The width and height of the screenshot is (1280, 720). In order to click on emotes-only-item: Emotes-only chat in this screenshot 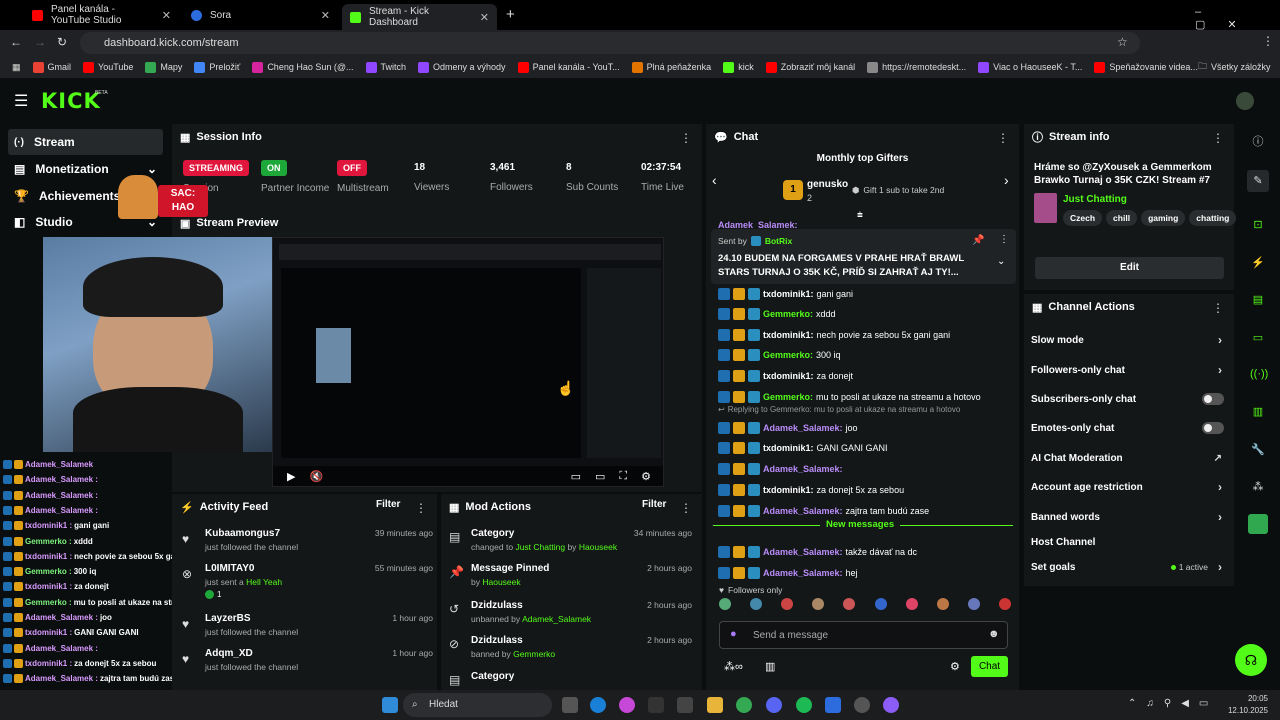, I will do `click(1128, 428)`.